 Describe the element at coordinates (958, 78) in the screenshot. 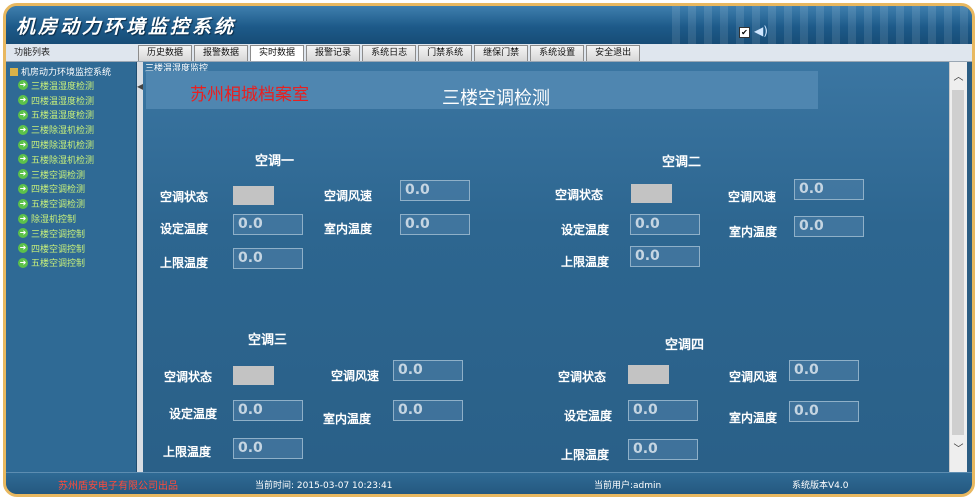

I see `scroll-up-icon: ︿` at that location.